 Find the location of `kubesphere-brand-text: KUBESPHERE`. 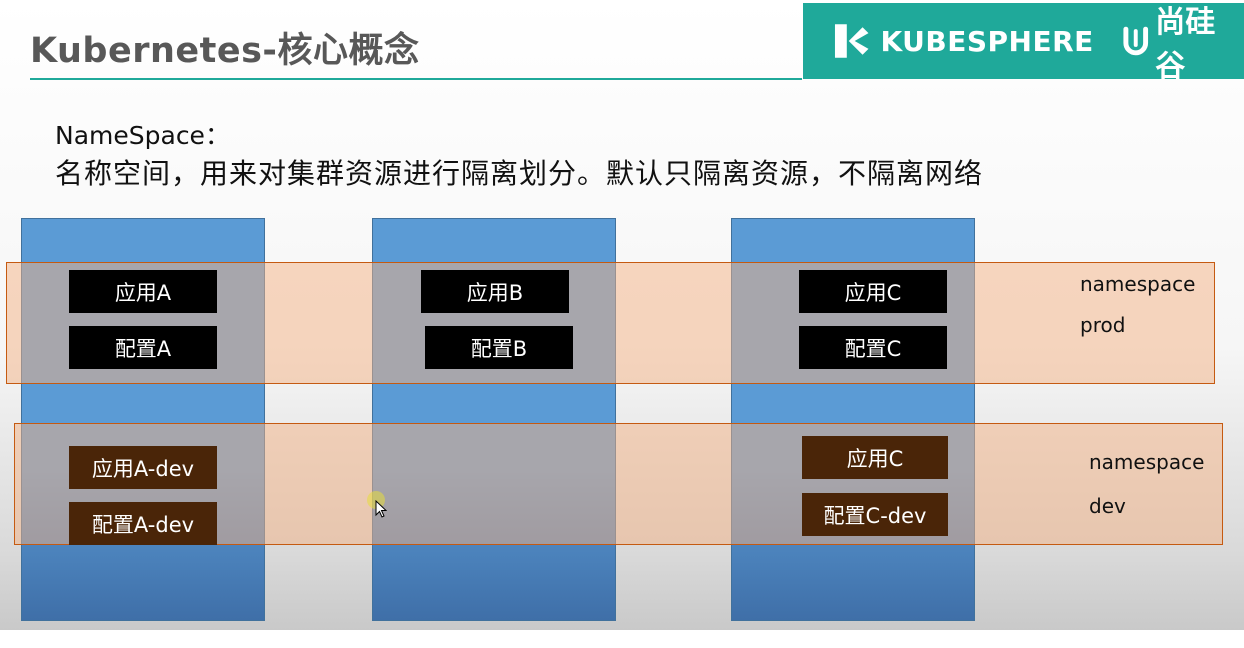

kubesphere-brand-text: KUBESPHERE is located at coordinates (987, 41).